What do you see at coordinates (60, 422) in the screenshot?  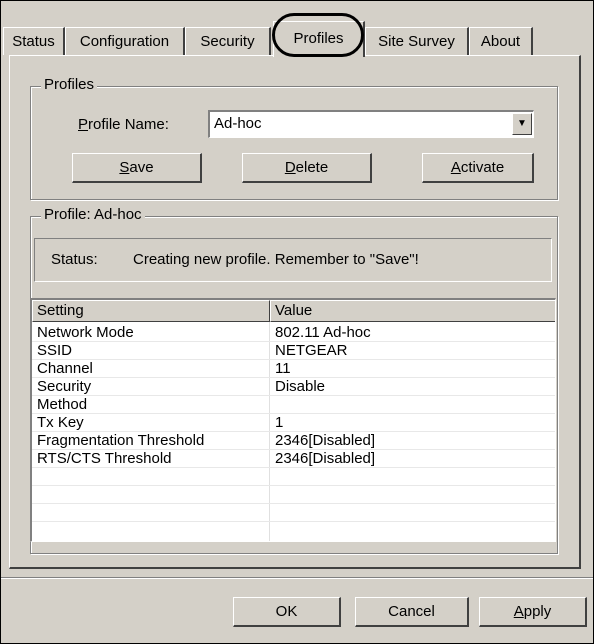 I see `setting-cell: Tx Key` at bounding box center [60, 422].